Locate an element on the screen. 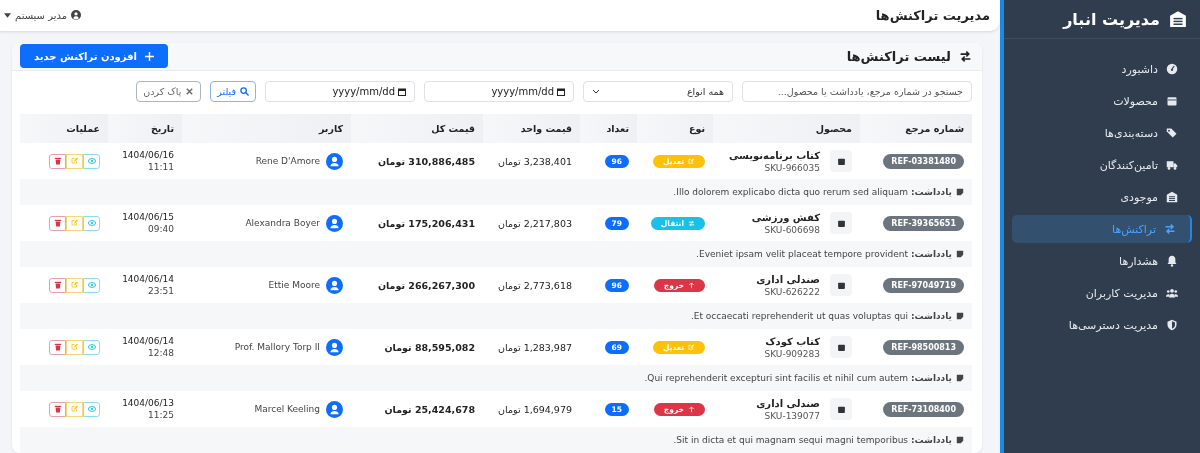 The height and width of the screenshot is (453, 1200). sidebar-item: دسته‌بندی‌ها is located at coordinates (1102, 133).